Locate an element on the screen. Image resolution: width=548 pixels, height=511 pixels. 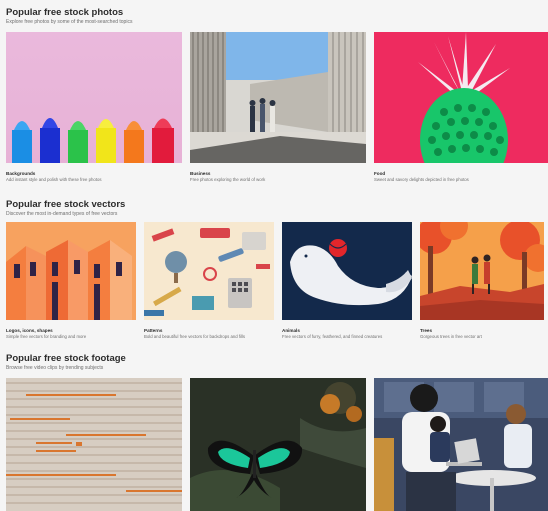
animals-thumbnail is located at coordinates (347, 271).